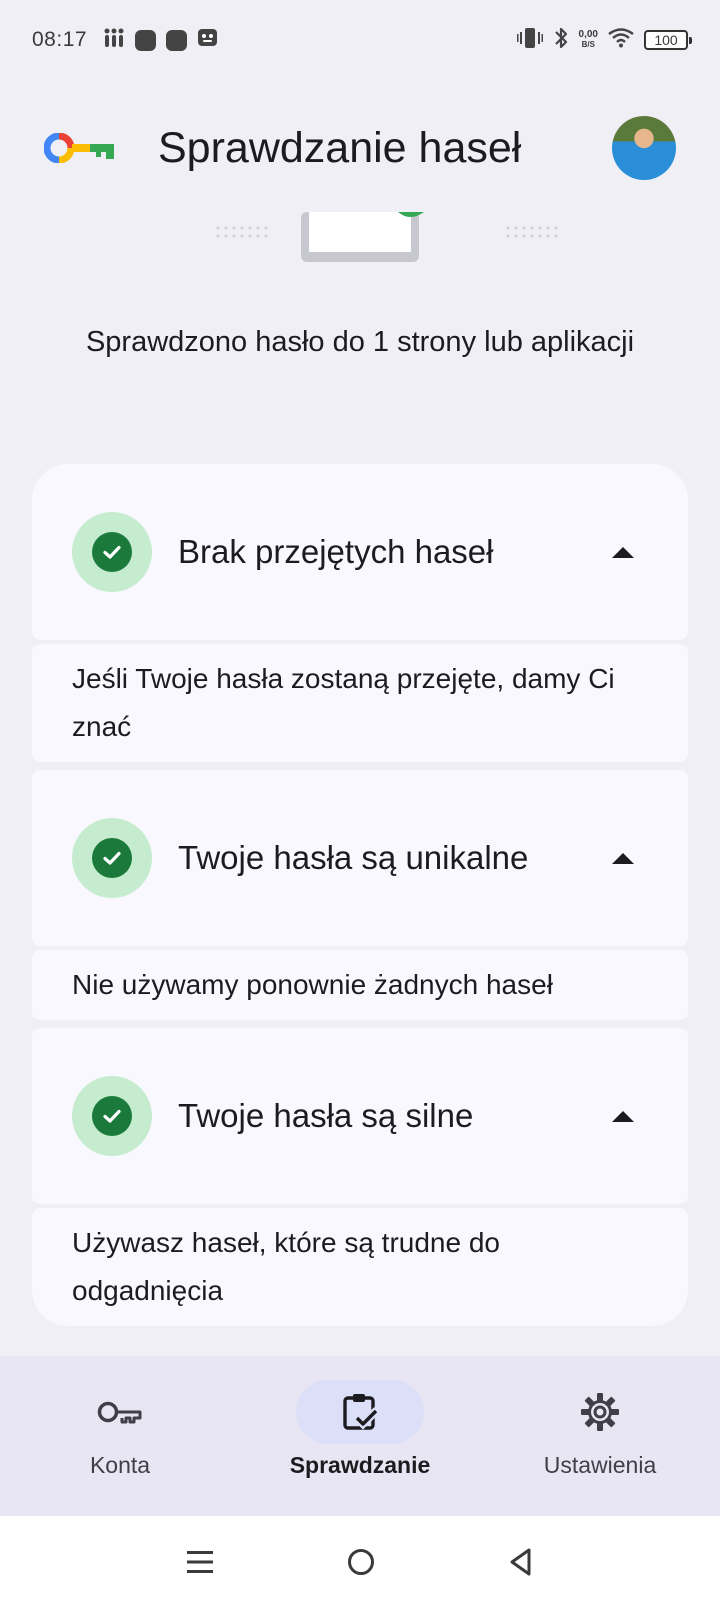 This screenshot has width=720, height=1612. I want to click on back-icon, so click(521, 1564).